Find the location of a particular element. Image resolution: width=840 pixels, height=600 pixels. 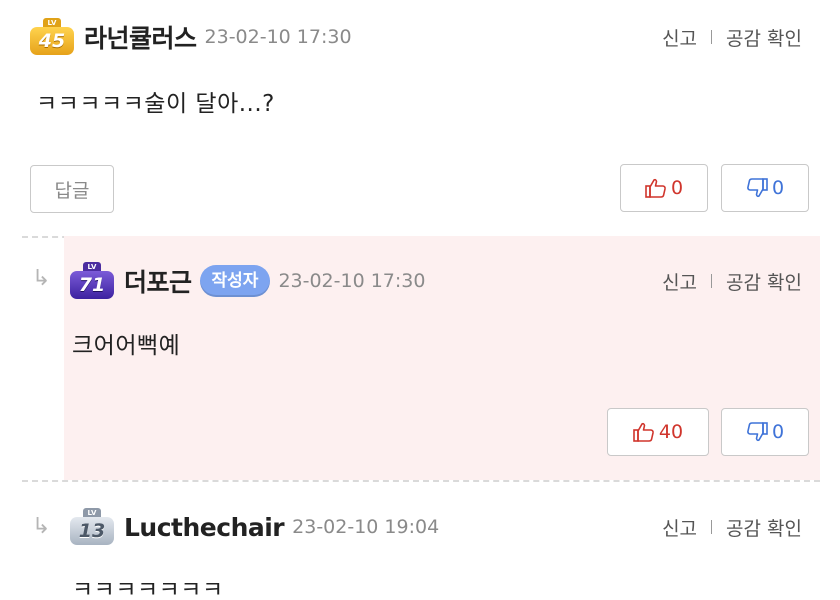

comment-timestamp: 23-02-10 19:04 is located at coordinates (366, 527).